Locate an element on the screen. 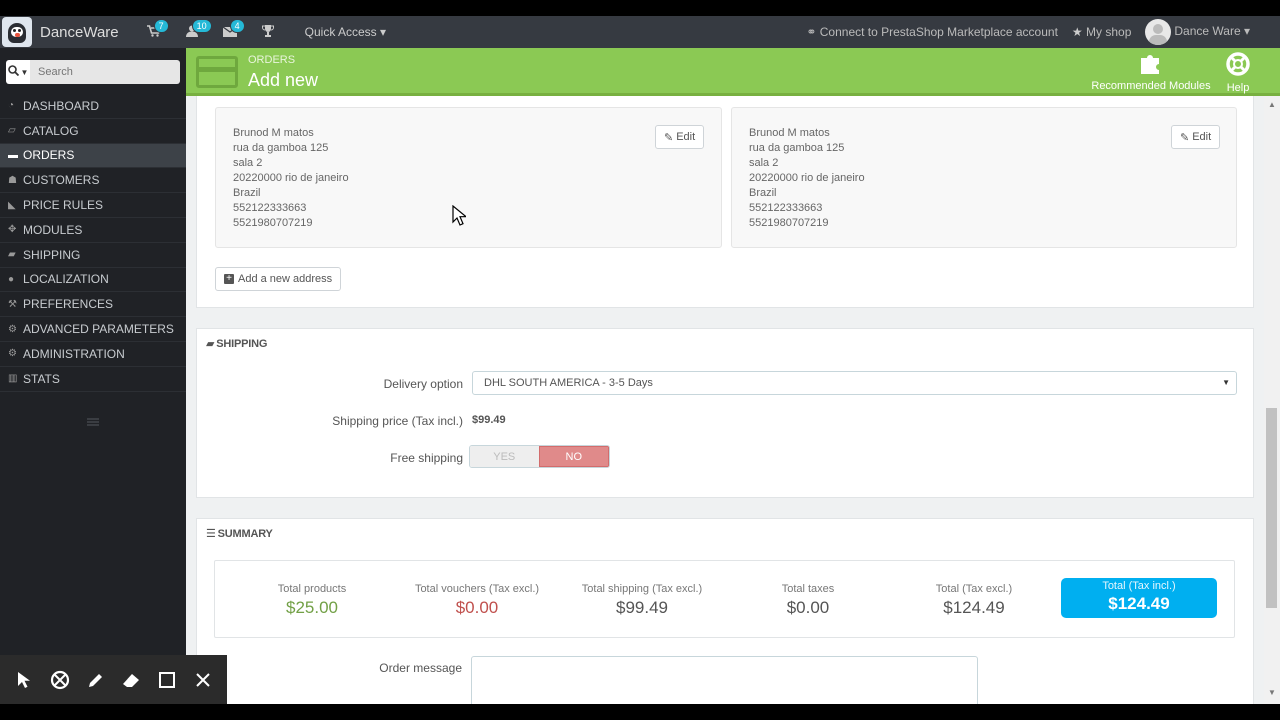 This screenshot has width=1280, height=720. trophy-notification is located at coordinates (268, 32).